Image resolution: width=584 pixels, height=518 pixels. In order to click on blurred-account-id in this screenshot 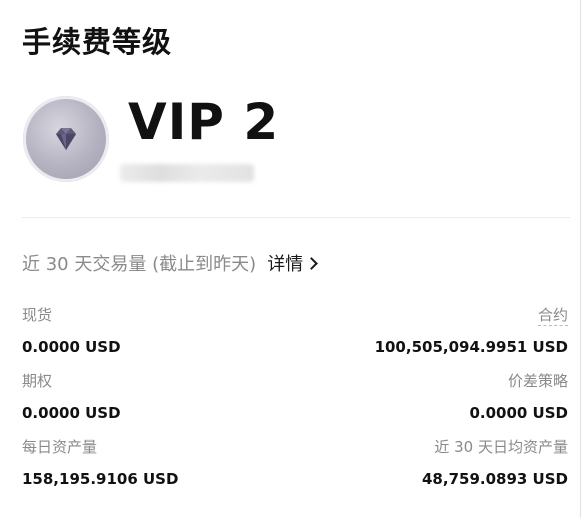, I will do `click(187, 173)`.